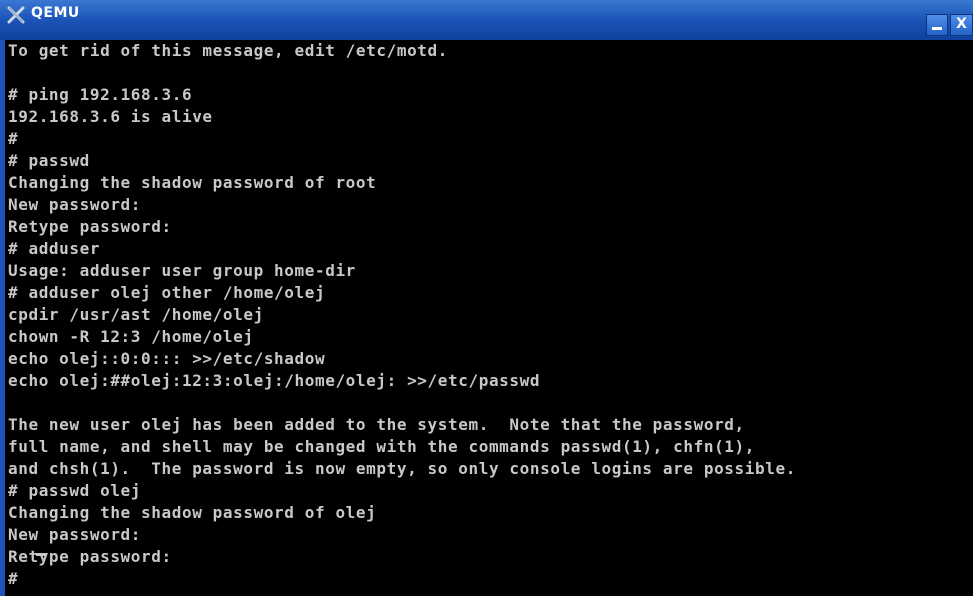 Image resolution: width=973 pixels, height=596 pixels. Describe the element at coordinates (49, 160) in the screenshot. I see `console-line: # passwd` at that location.